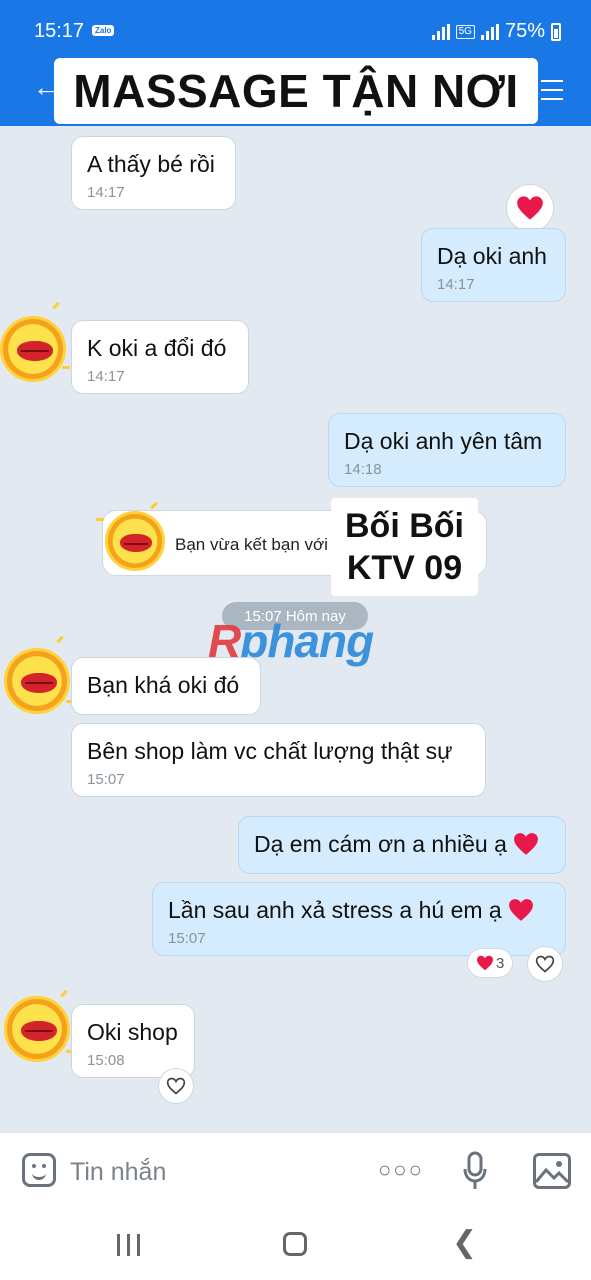 The image size is (591, 1280). I want to click on zalo-app-badge: Zalo, so click(103, 30).